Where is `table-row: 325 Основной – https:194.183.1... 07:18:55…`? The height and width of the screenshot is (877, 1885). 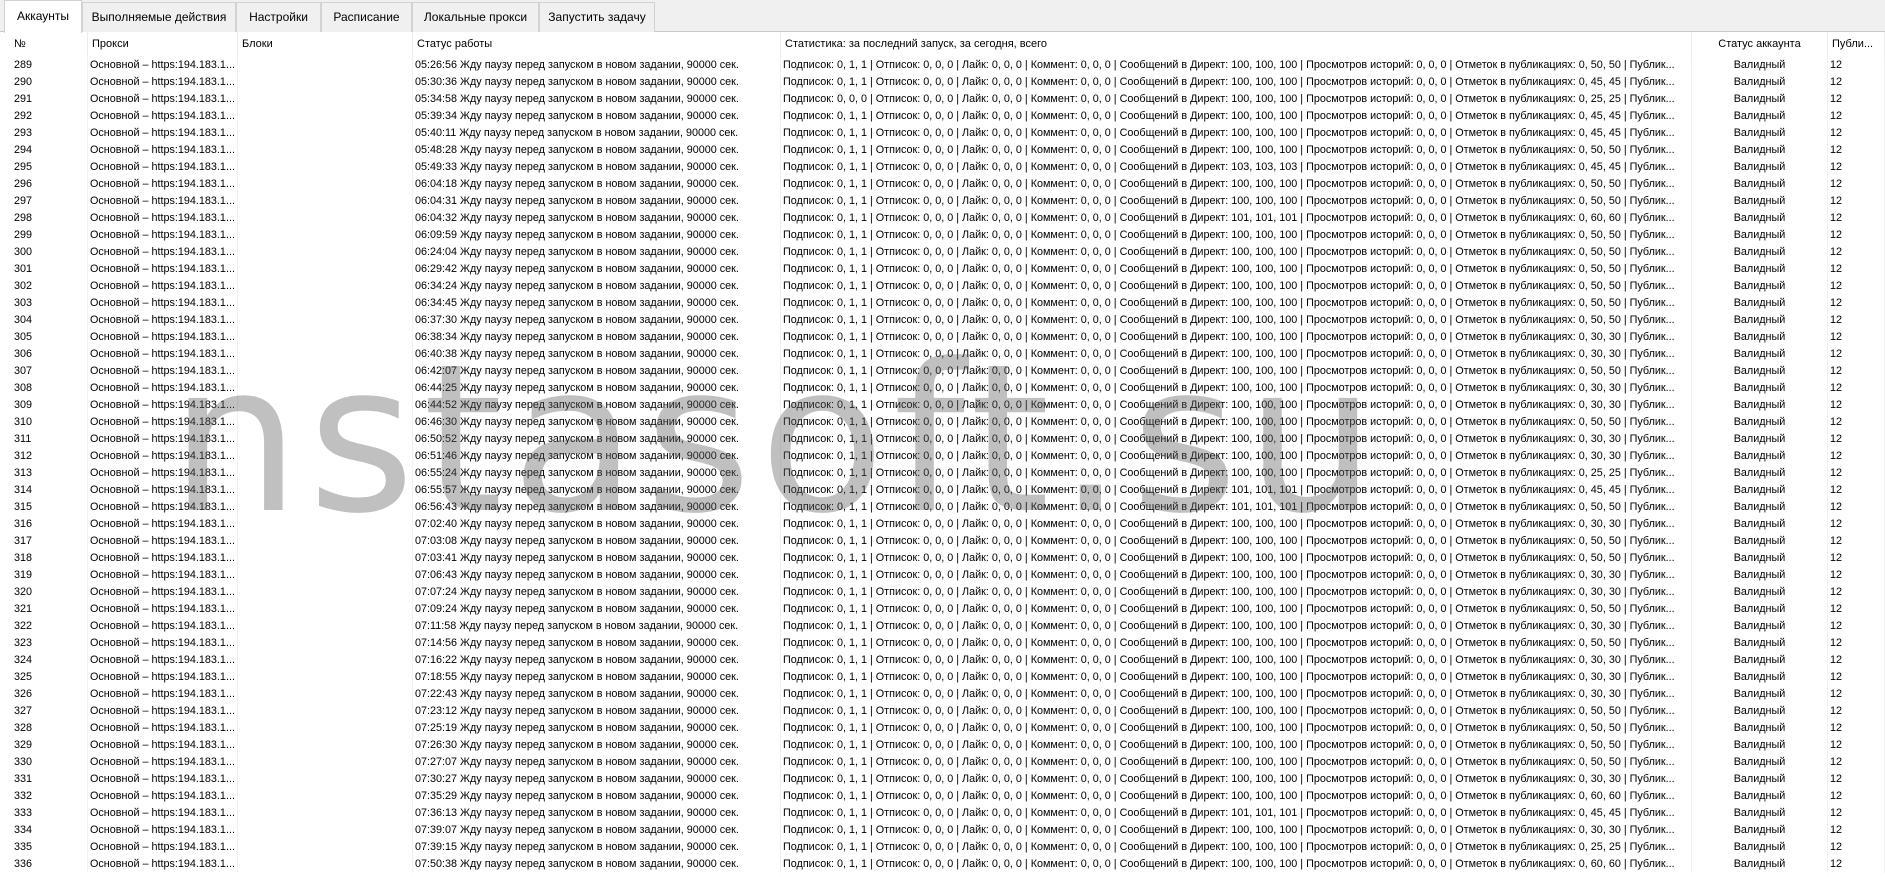 table-row: 325 Основной – https:194.183.1... 07:18:55… is located at coordinates (942, 677).